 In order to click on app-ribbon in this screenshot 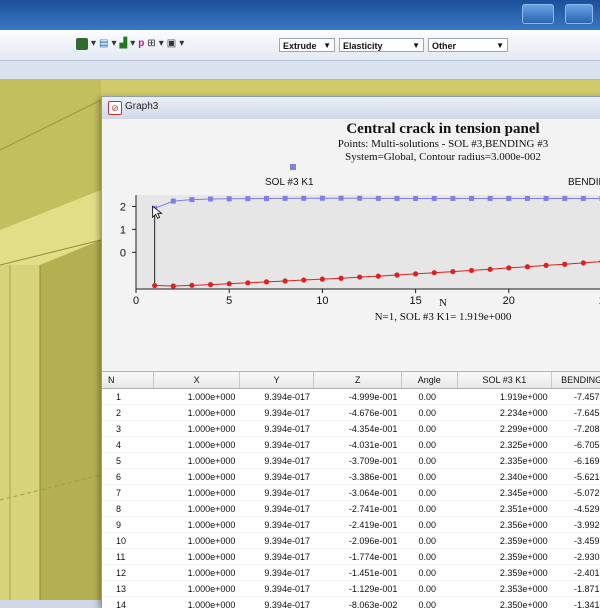, I will do `click(300, 15)`.